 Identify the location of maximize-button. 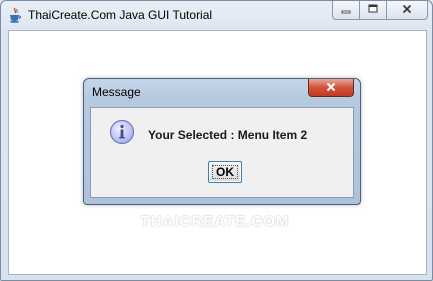
(373, 10).